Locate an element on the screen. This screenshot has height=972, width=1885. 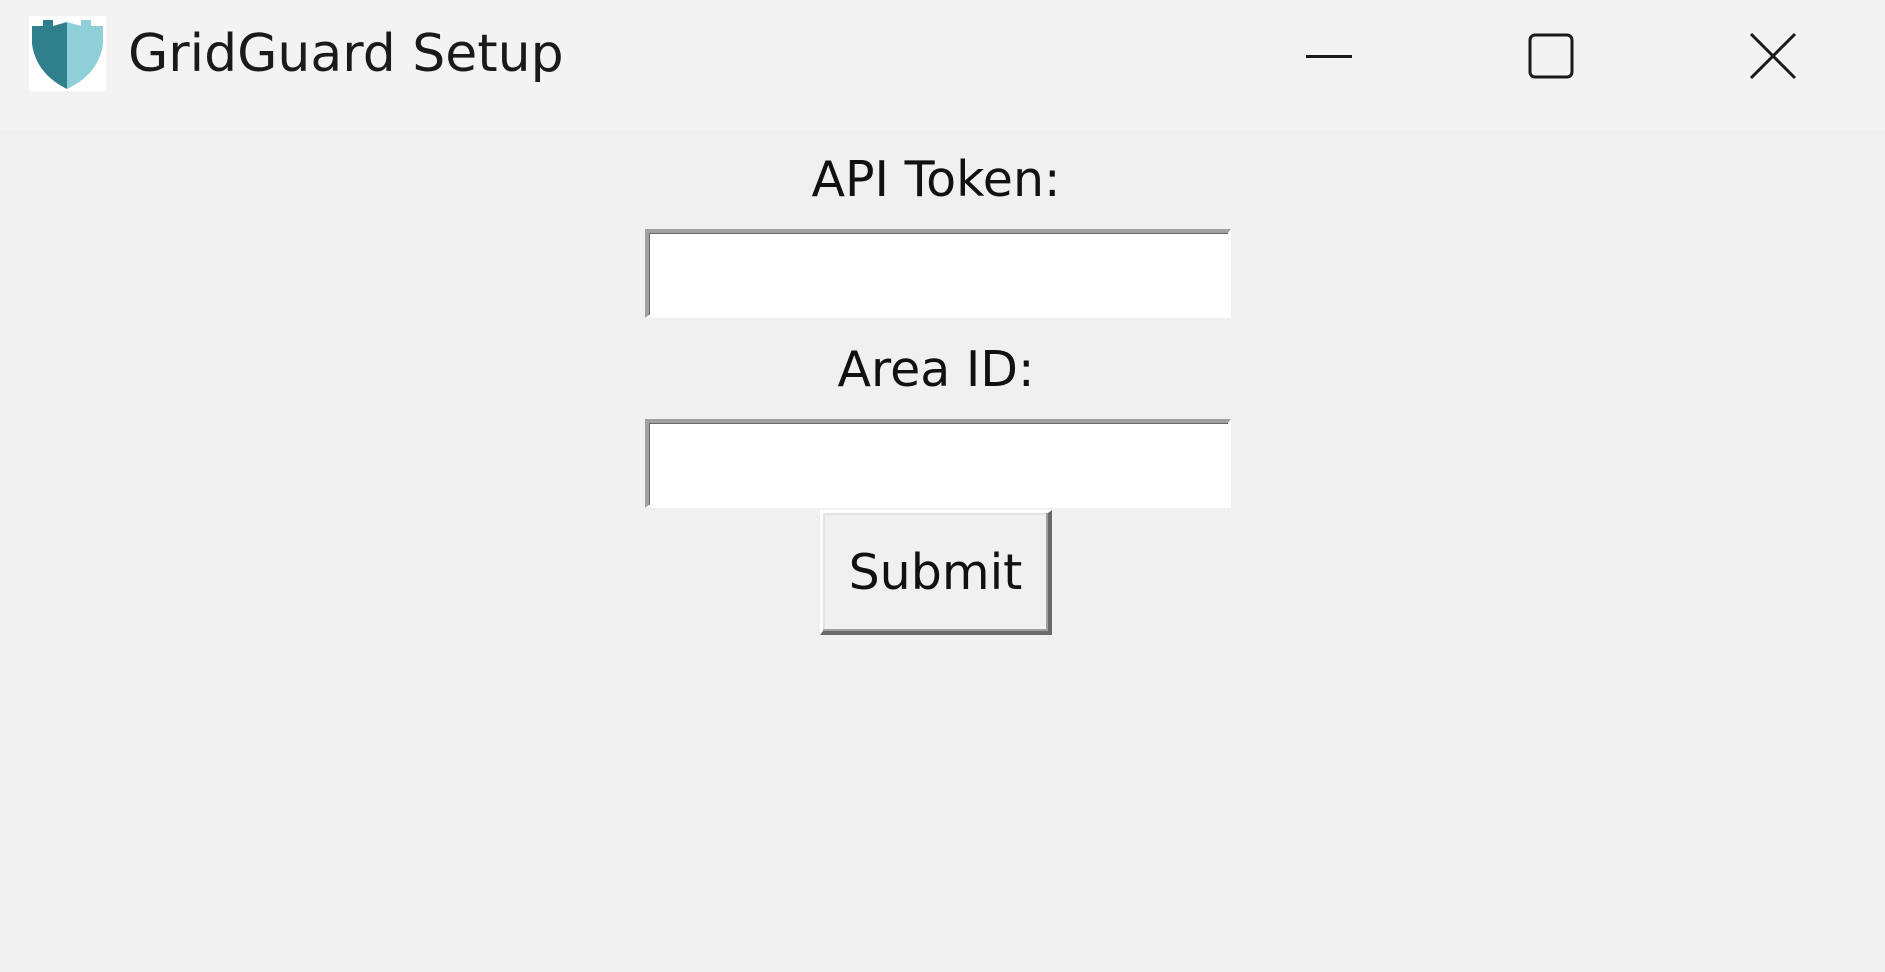
area-id-input is located at coordinates (938, 463).